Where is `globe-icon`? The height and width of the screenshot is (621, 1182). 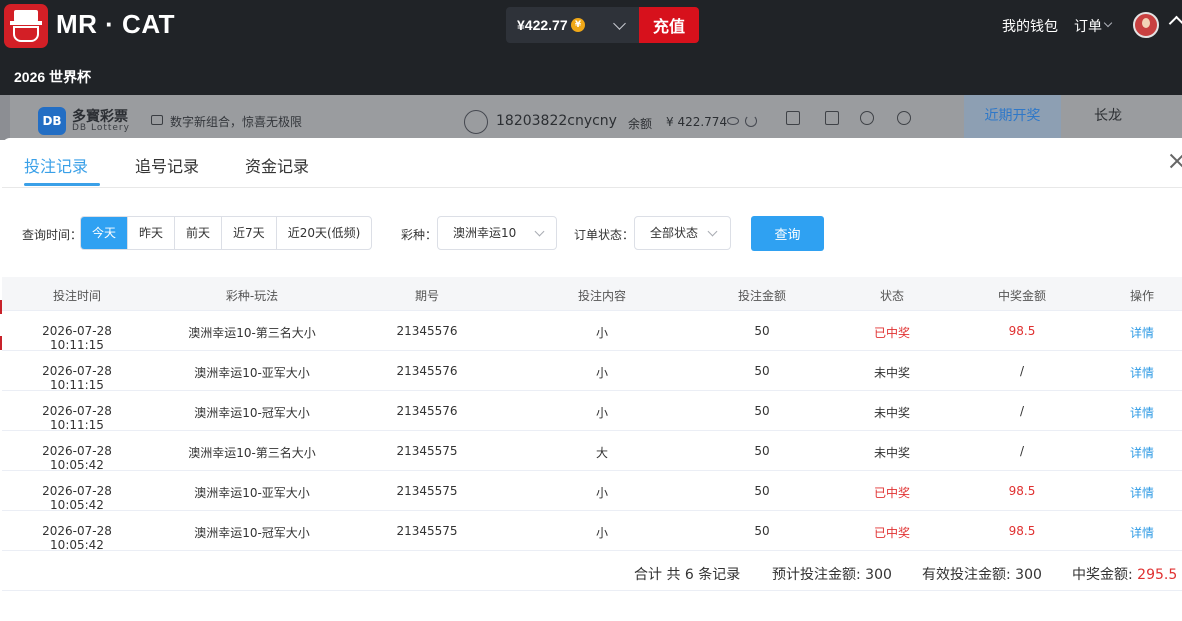
globe-icon is located at coordinates (904, 118).